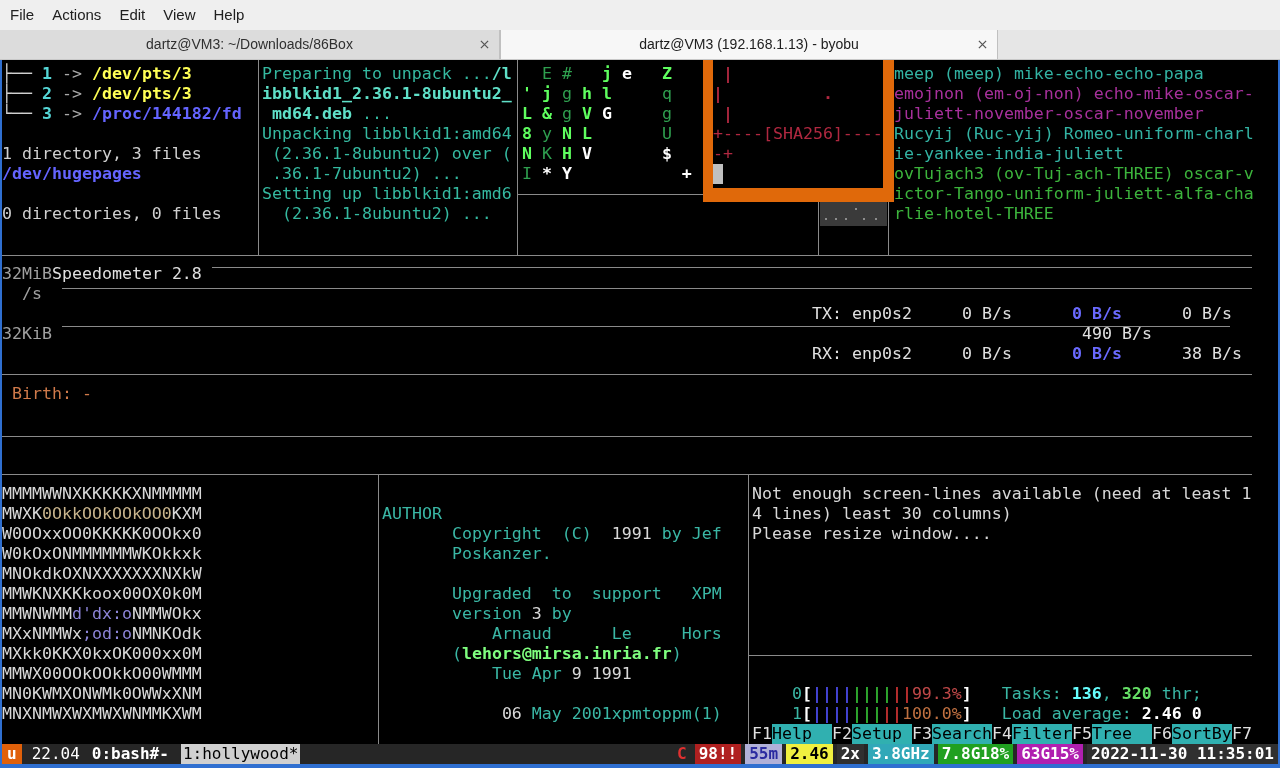 This screenshot has width=1280, height=768. Describe the element at coordinates (597, 154) in the screenshot. I see `terminal-line: N K H V $` at that location.